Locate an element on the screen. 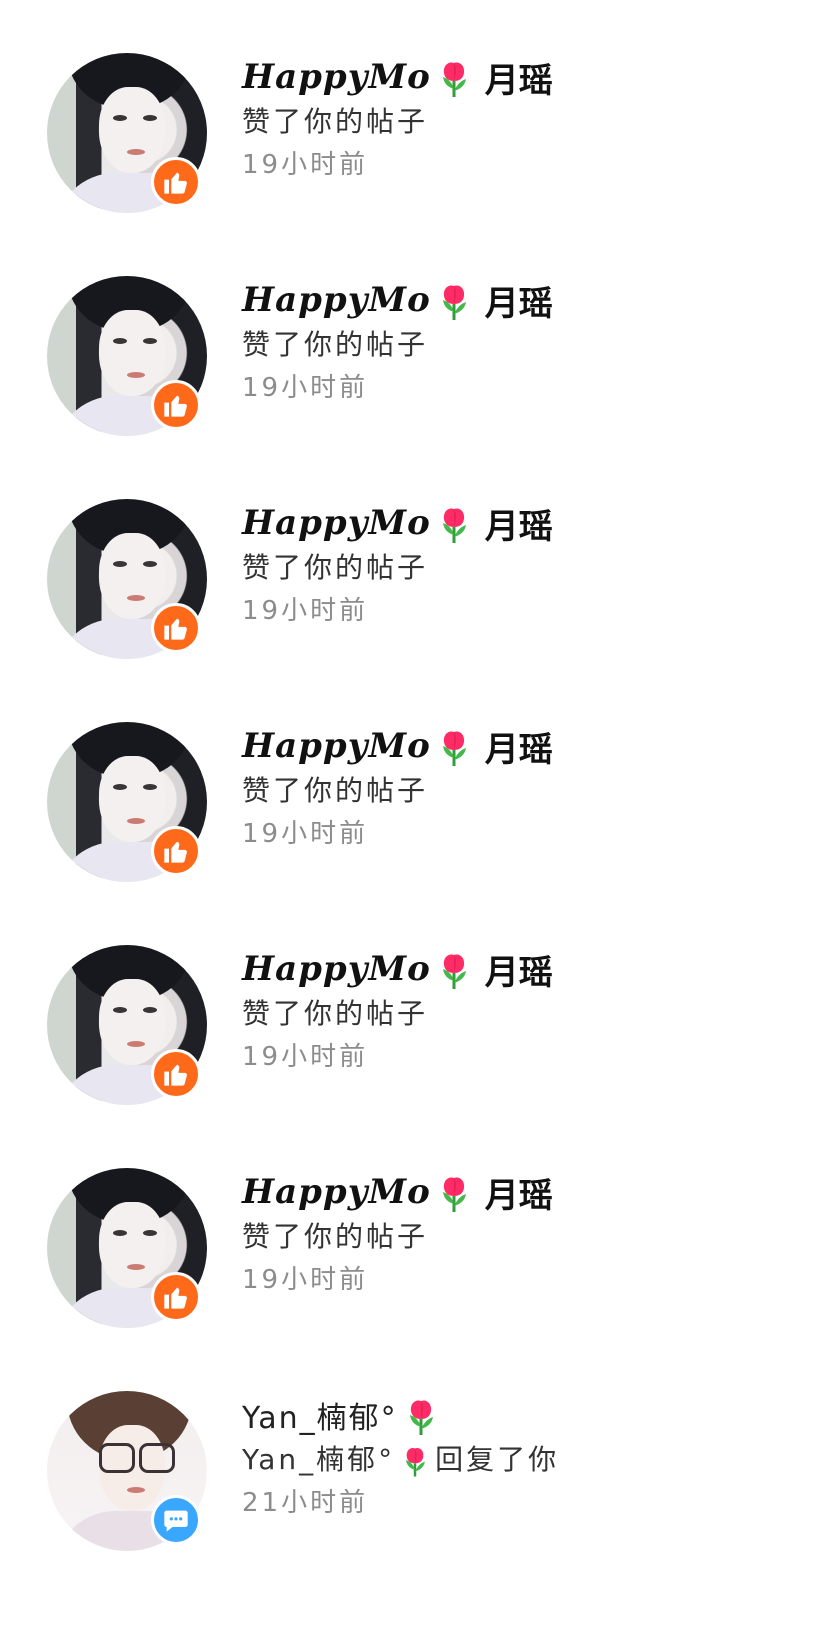 This screenshot has width=832, height=1644. speech-bubble-icon is located at coordinates (176, 1521).